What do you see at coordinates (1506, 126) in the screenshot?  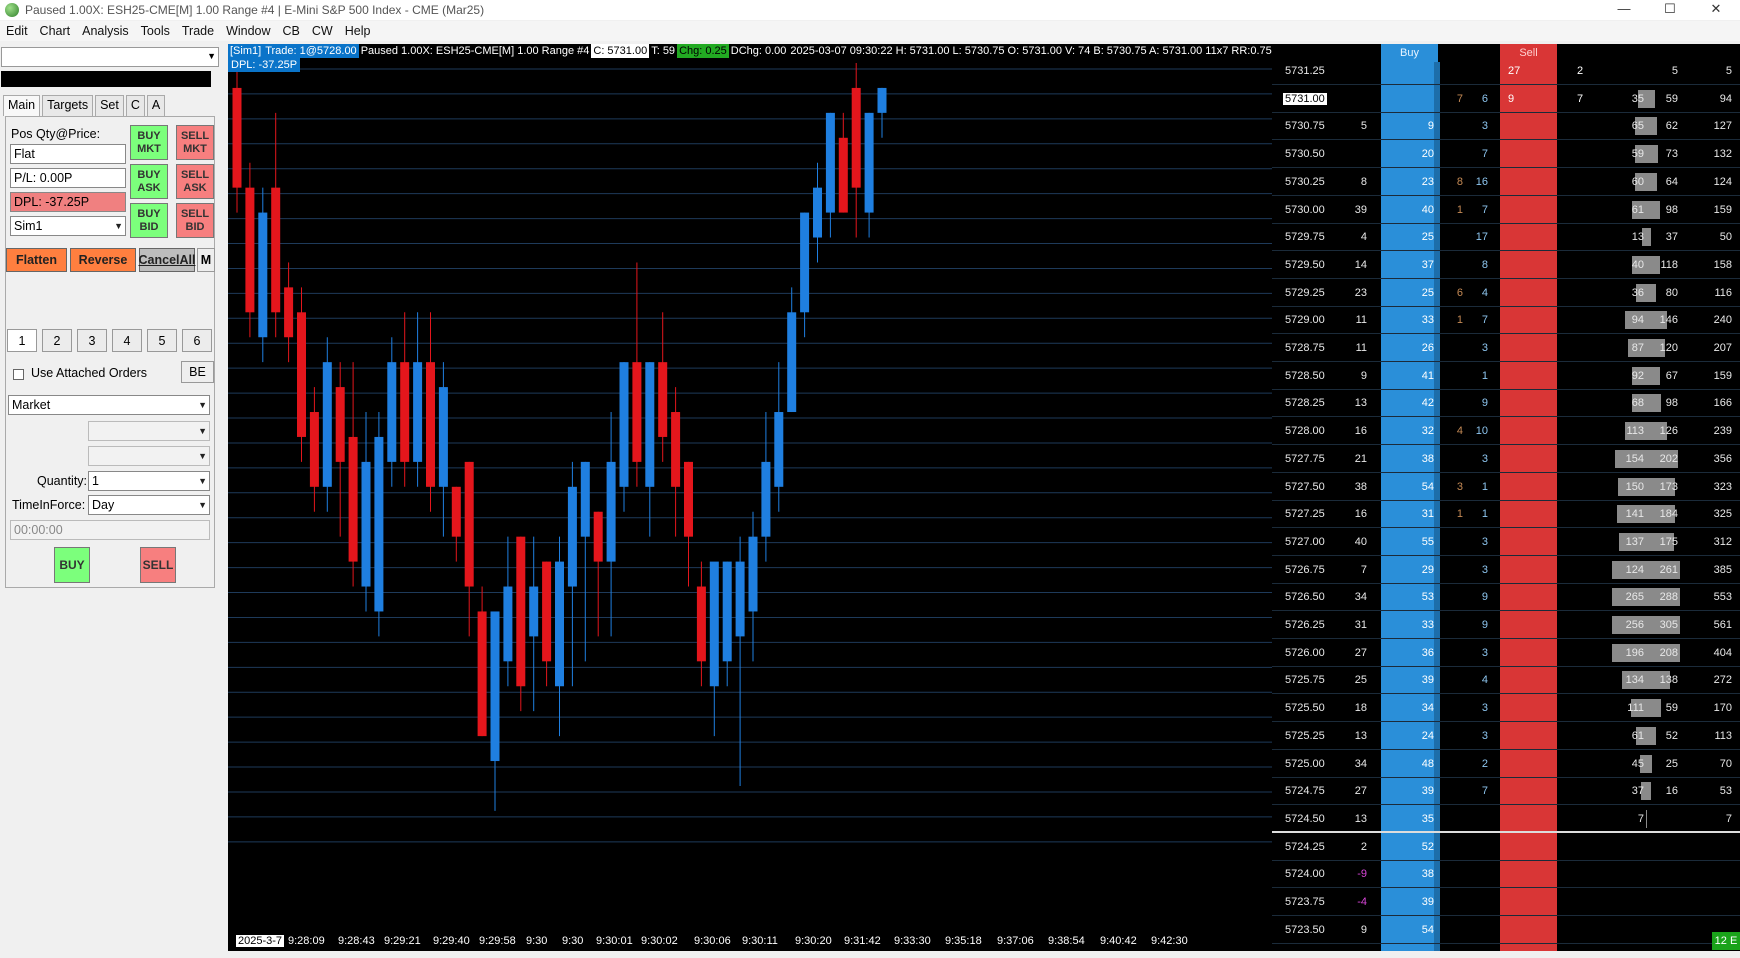 I see `ladder-row: 5730.75 5 9 3 65 62 127` at bounding box center [1506, 126].